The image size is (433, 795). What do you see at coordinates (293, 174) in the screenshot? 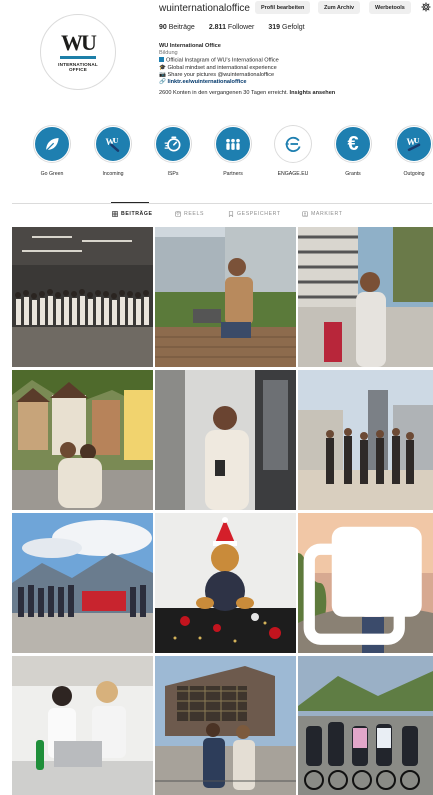
I see `highlight-label: ENGAGE.EU` at bounding box center [293, 174].